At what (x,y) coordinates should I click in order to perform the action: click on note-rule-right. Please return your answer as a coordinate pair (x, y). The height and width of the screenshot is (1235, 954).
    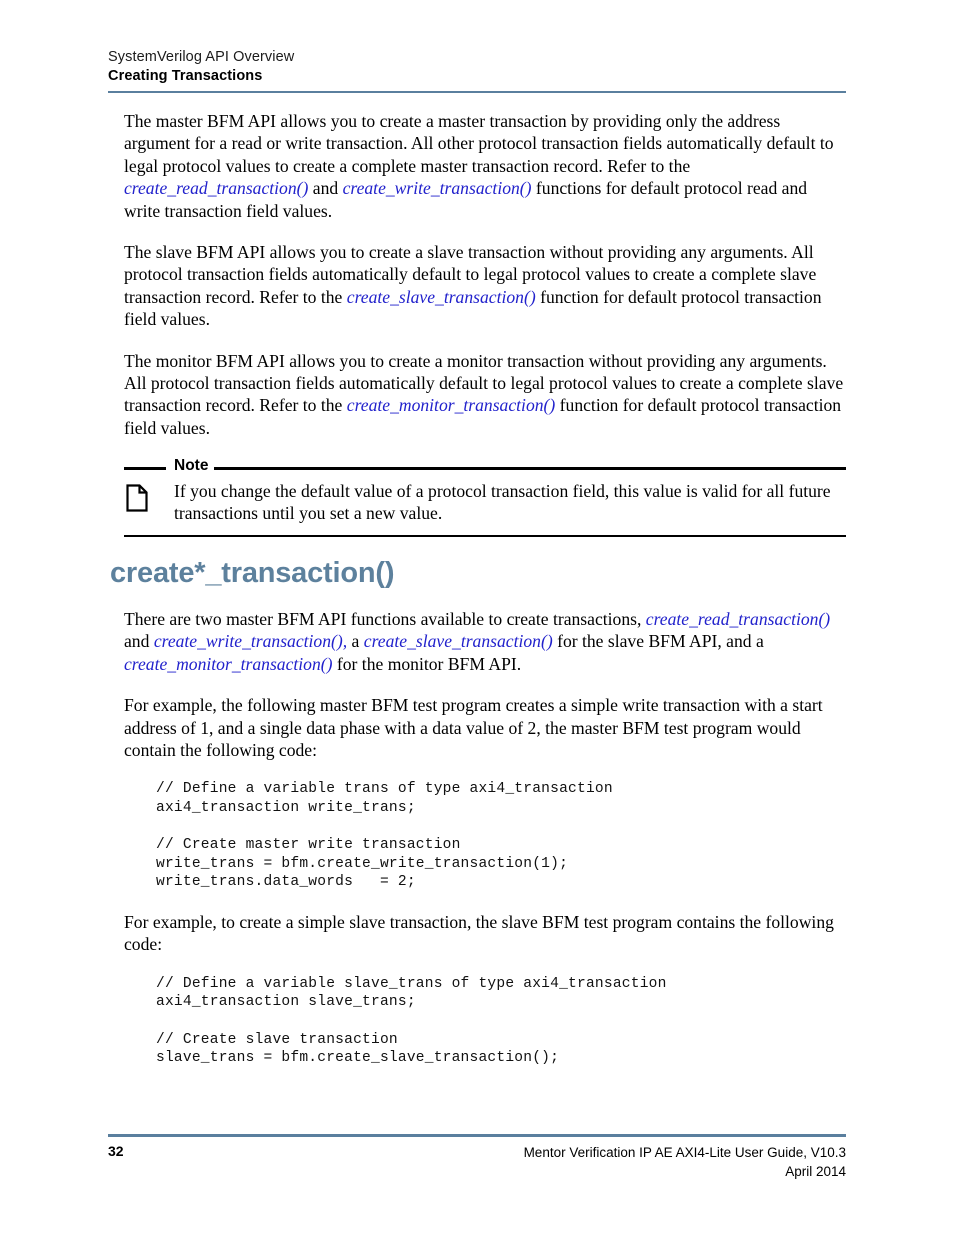
    Looking at the image, I should click on (530, 468).